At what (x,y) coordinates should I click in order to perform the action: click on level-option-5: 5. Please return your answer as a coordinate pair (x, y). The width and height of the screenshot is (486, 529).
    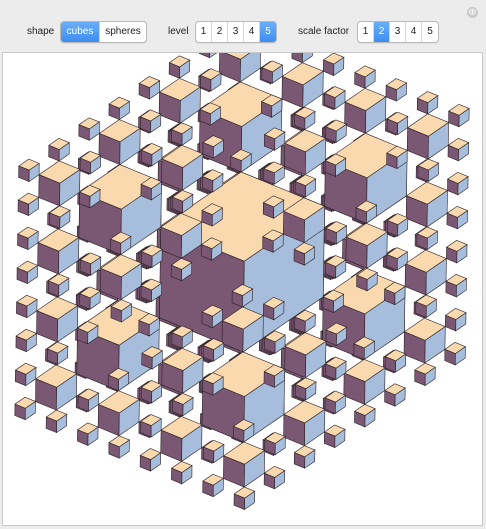
    Looking at the image, I should click on (268, 32).